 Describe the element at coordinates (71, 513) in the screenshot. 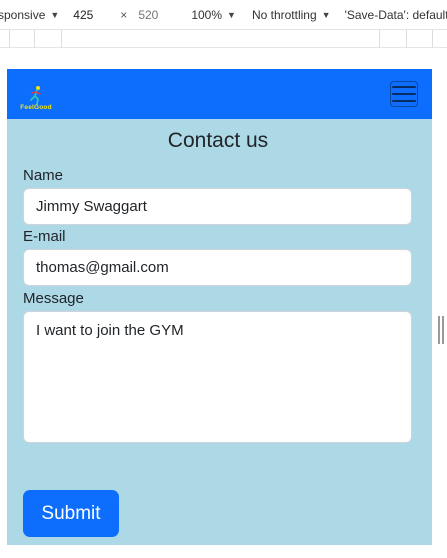

I see `submit-button: Submit` at that location.